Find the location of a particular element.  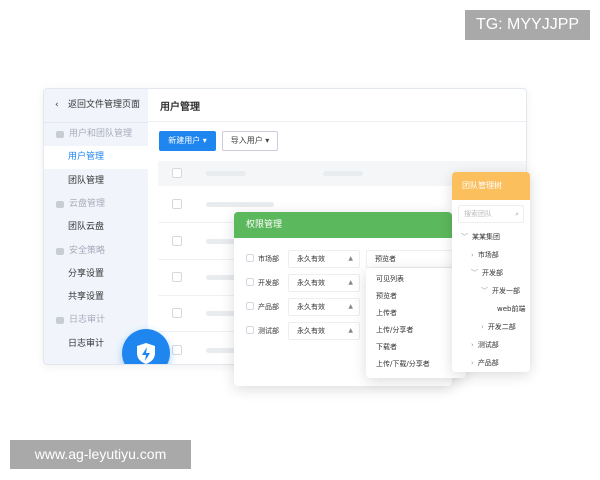

back-link: ‹ 返回文件管理页面 is located at coordinates (96, 105).